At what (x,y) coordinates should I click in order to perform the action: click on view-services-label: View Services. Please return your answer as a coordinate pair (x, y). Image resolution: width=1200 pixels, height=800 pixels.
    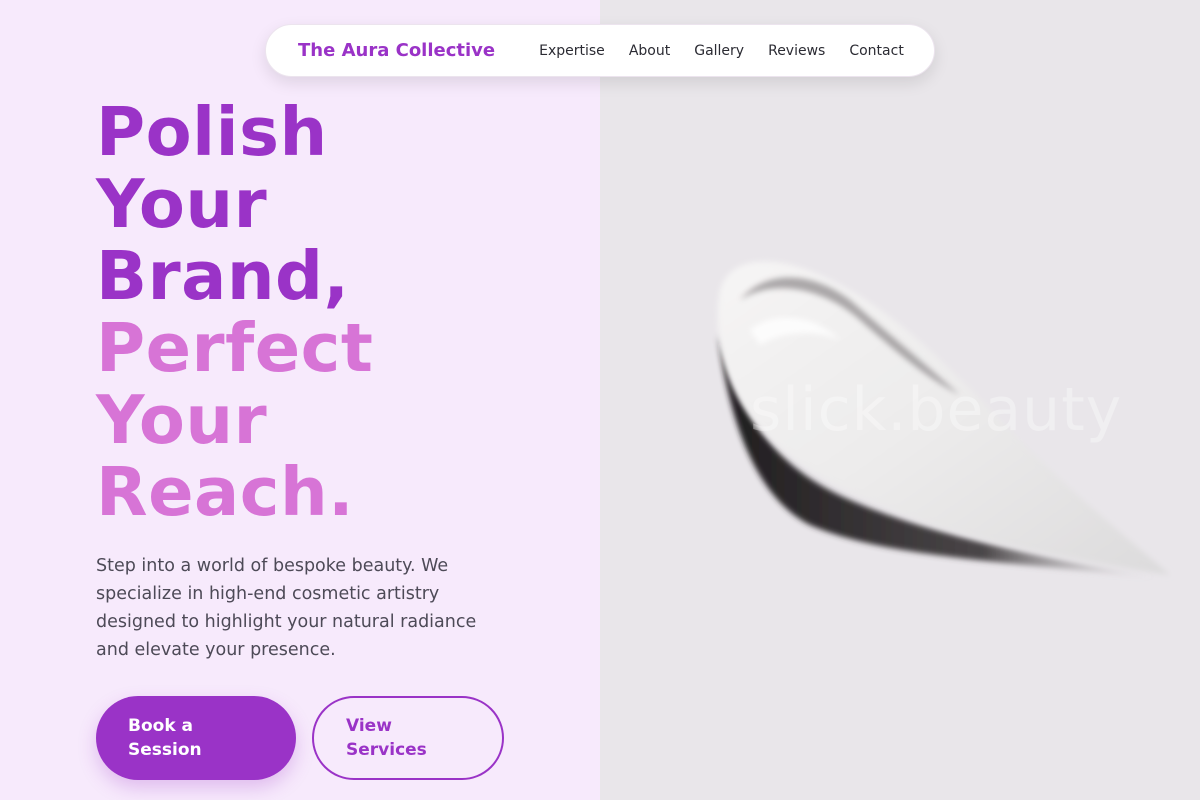
    Looking at the image, I should click on (386, 738).